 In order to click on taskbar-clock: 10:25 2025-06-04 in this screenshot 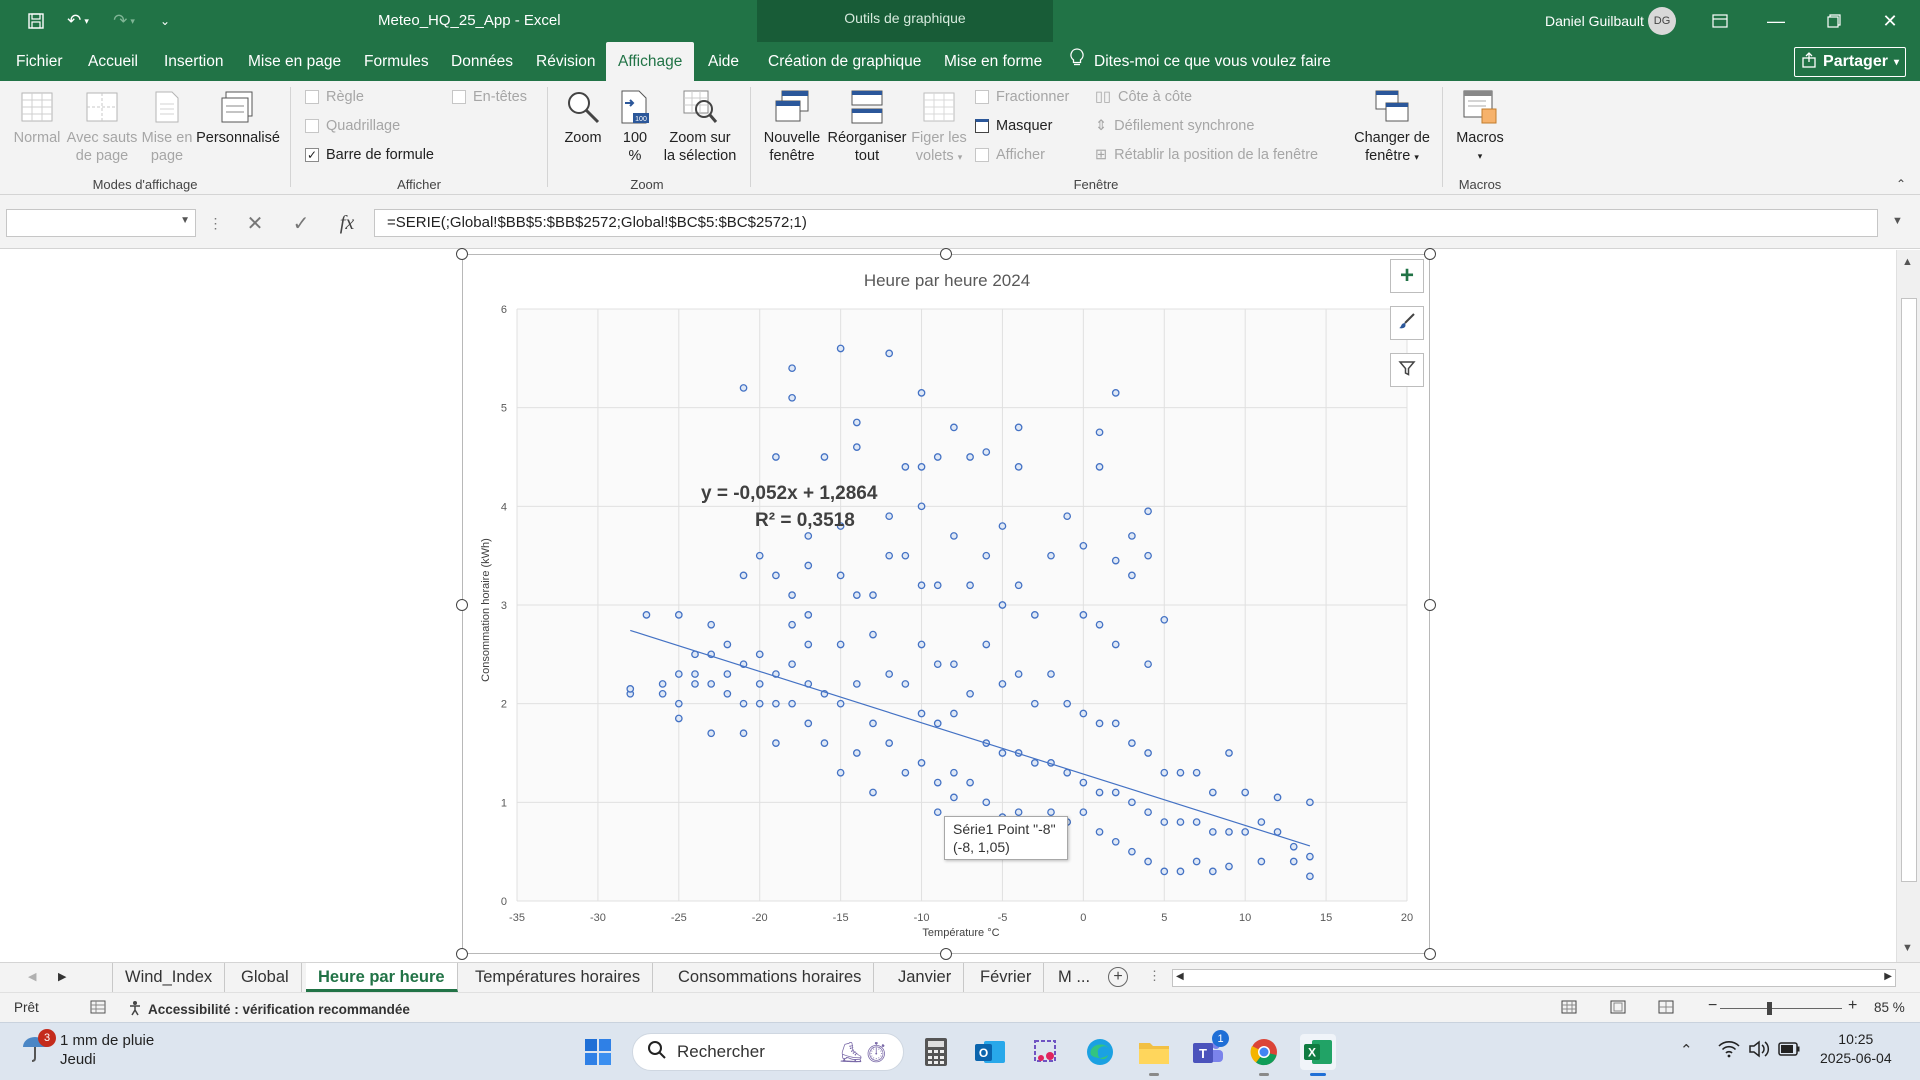, I will do `click(1856, 1049)`.